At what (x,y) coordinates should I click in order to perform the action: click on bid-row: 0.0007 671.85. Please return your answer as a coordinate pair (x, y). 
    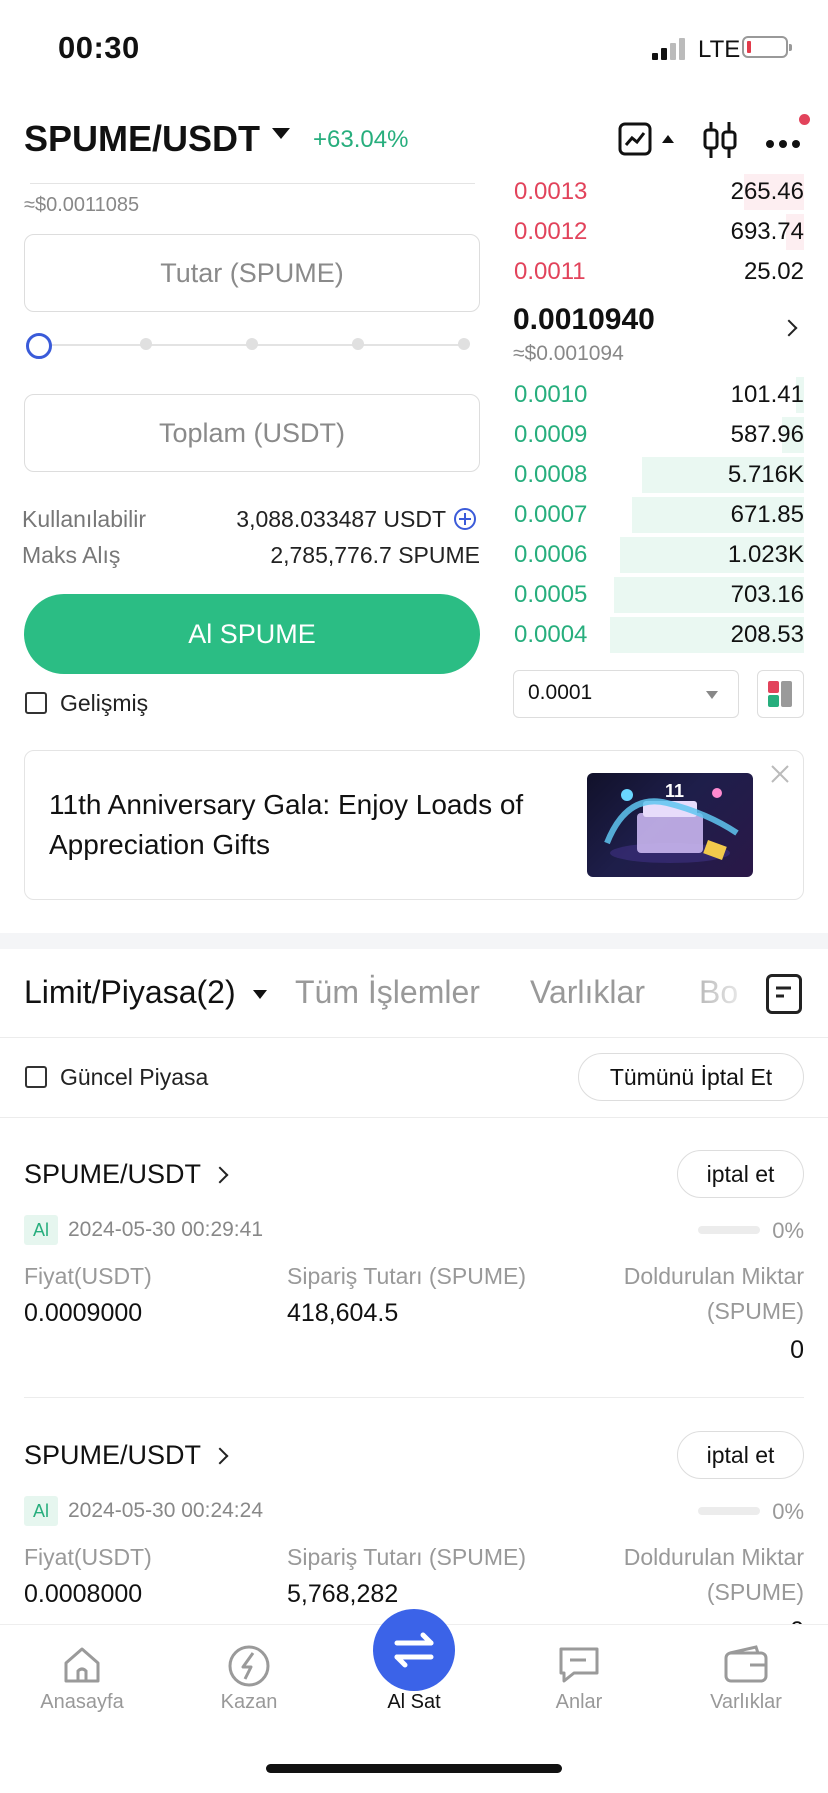
    Looking at the image, I should click on (658, 515).